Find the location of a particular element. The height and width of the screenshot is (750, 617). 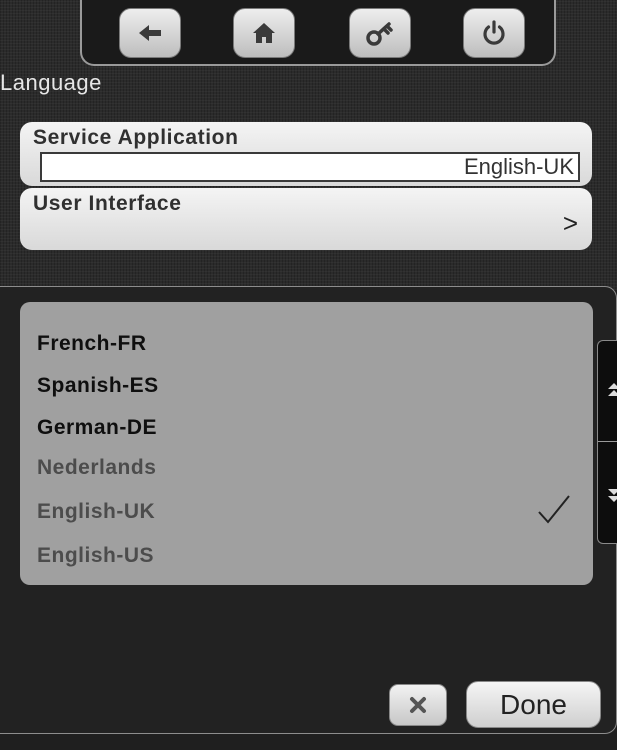

language-item-spanish-es: Spanish-ES is located at coordinates (98, 386).